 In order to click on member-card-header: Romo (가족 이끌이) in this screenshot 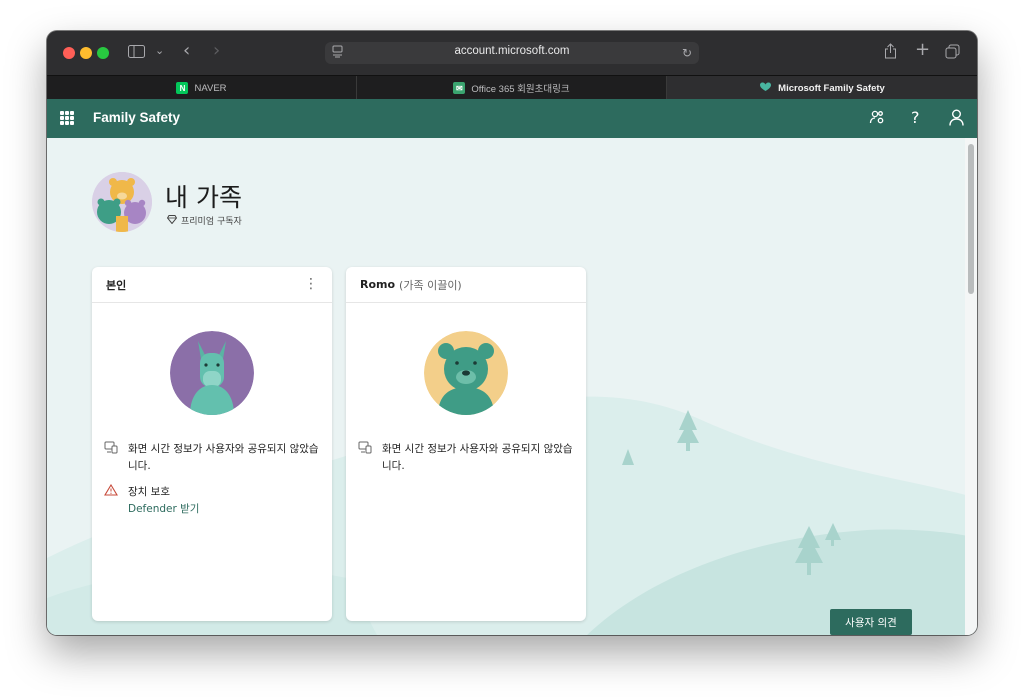, I will do `click(466, 285)`.